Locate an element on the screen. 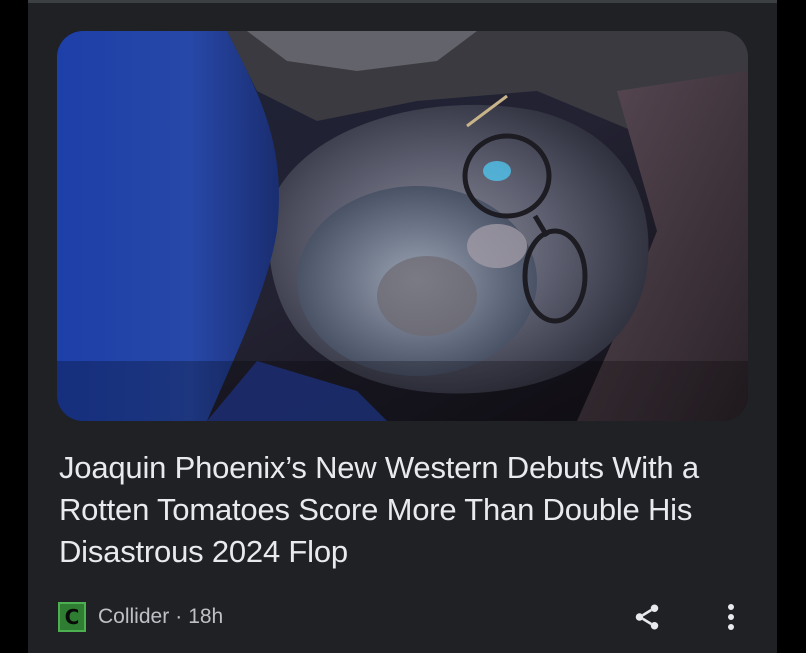 The height and width of the screenshot is (653, 806). publish-age: 18h is located at coordinates (206, 616).